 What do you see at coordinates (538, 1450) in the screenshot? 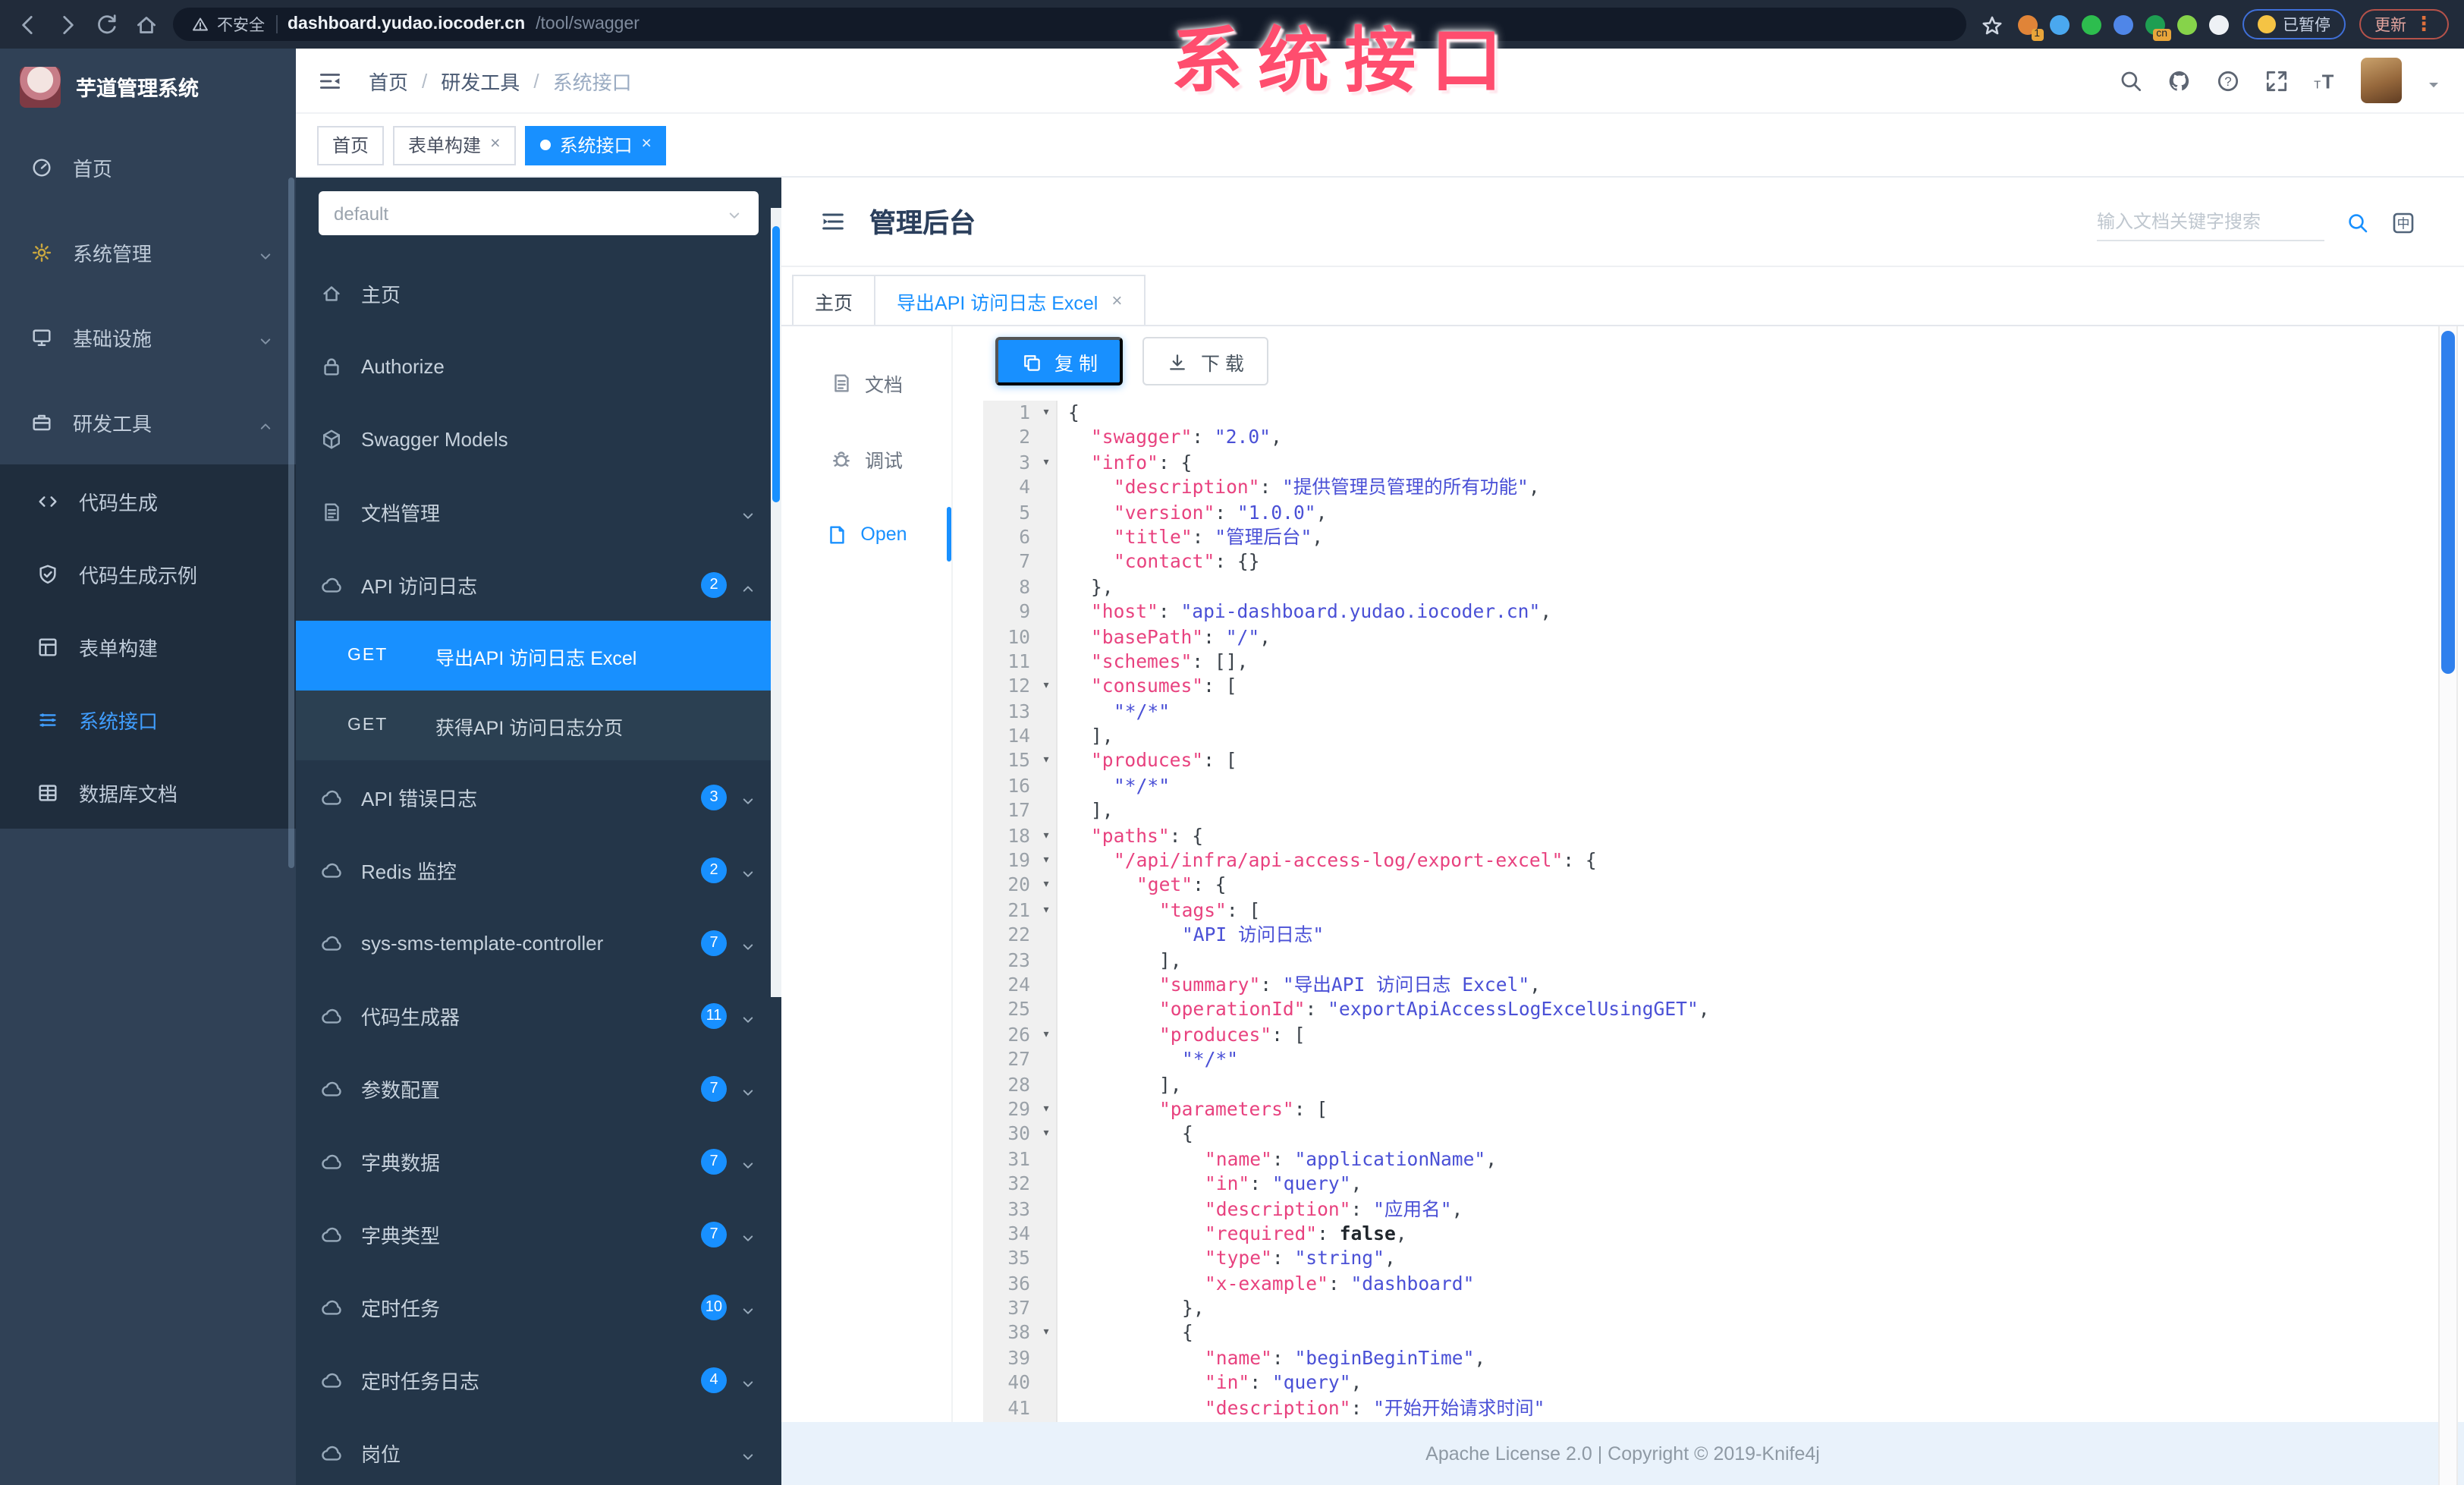
I see `swagger-item-岗位: 岗位` at bounding box center [538, 1450].